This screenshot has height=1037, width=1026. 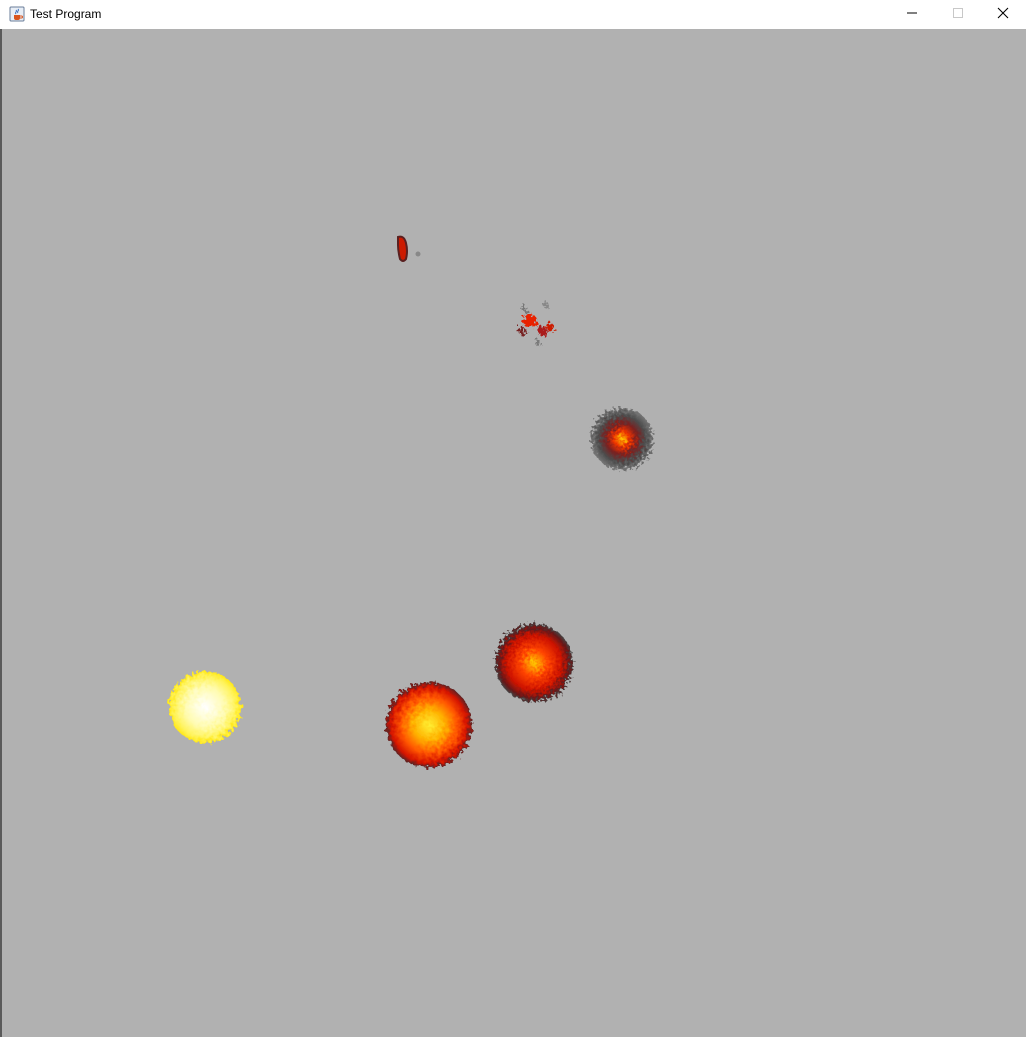 What do you see at coordinates (513, 14) in the screenshot?
I see `title-bar: Test Program` at bounding box center [513, 14].